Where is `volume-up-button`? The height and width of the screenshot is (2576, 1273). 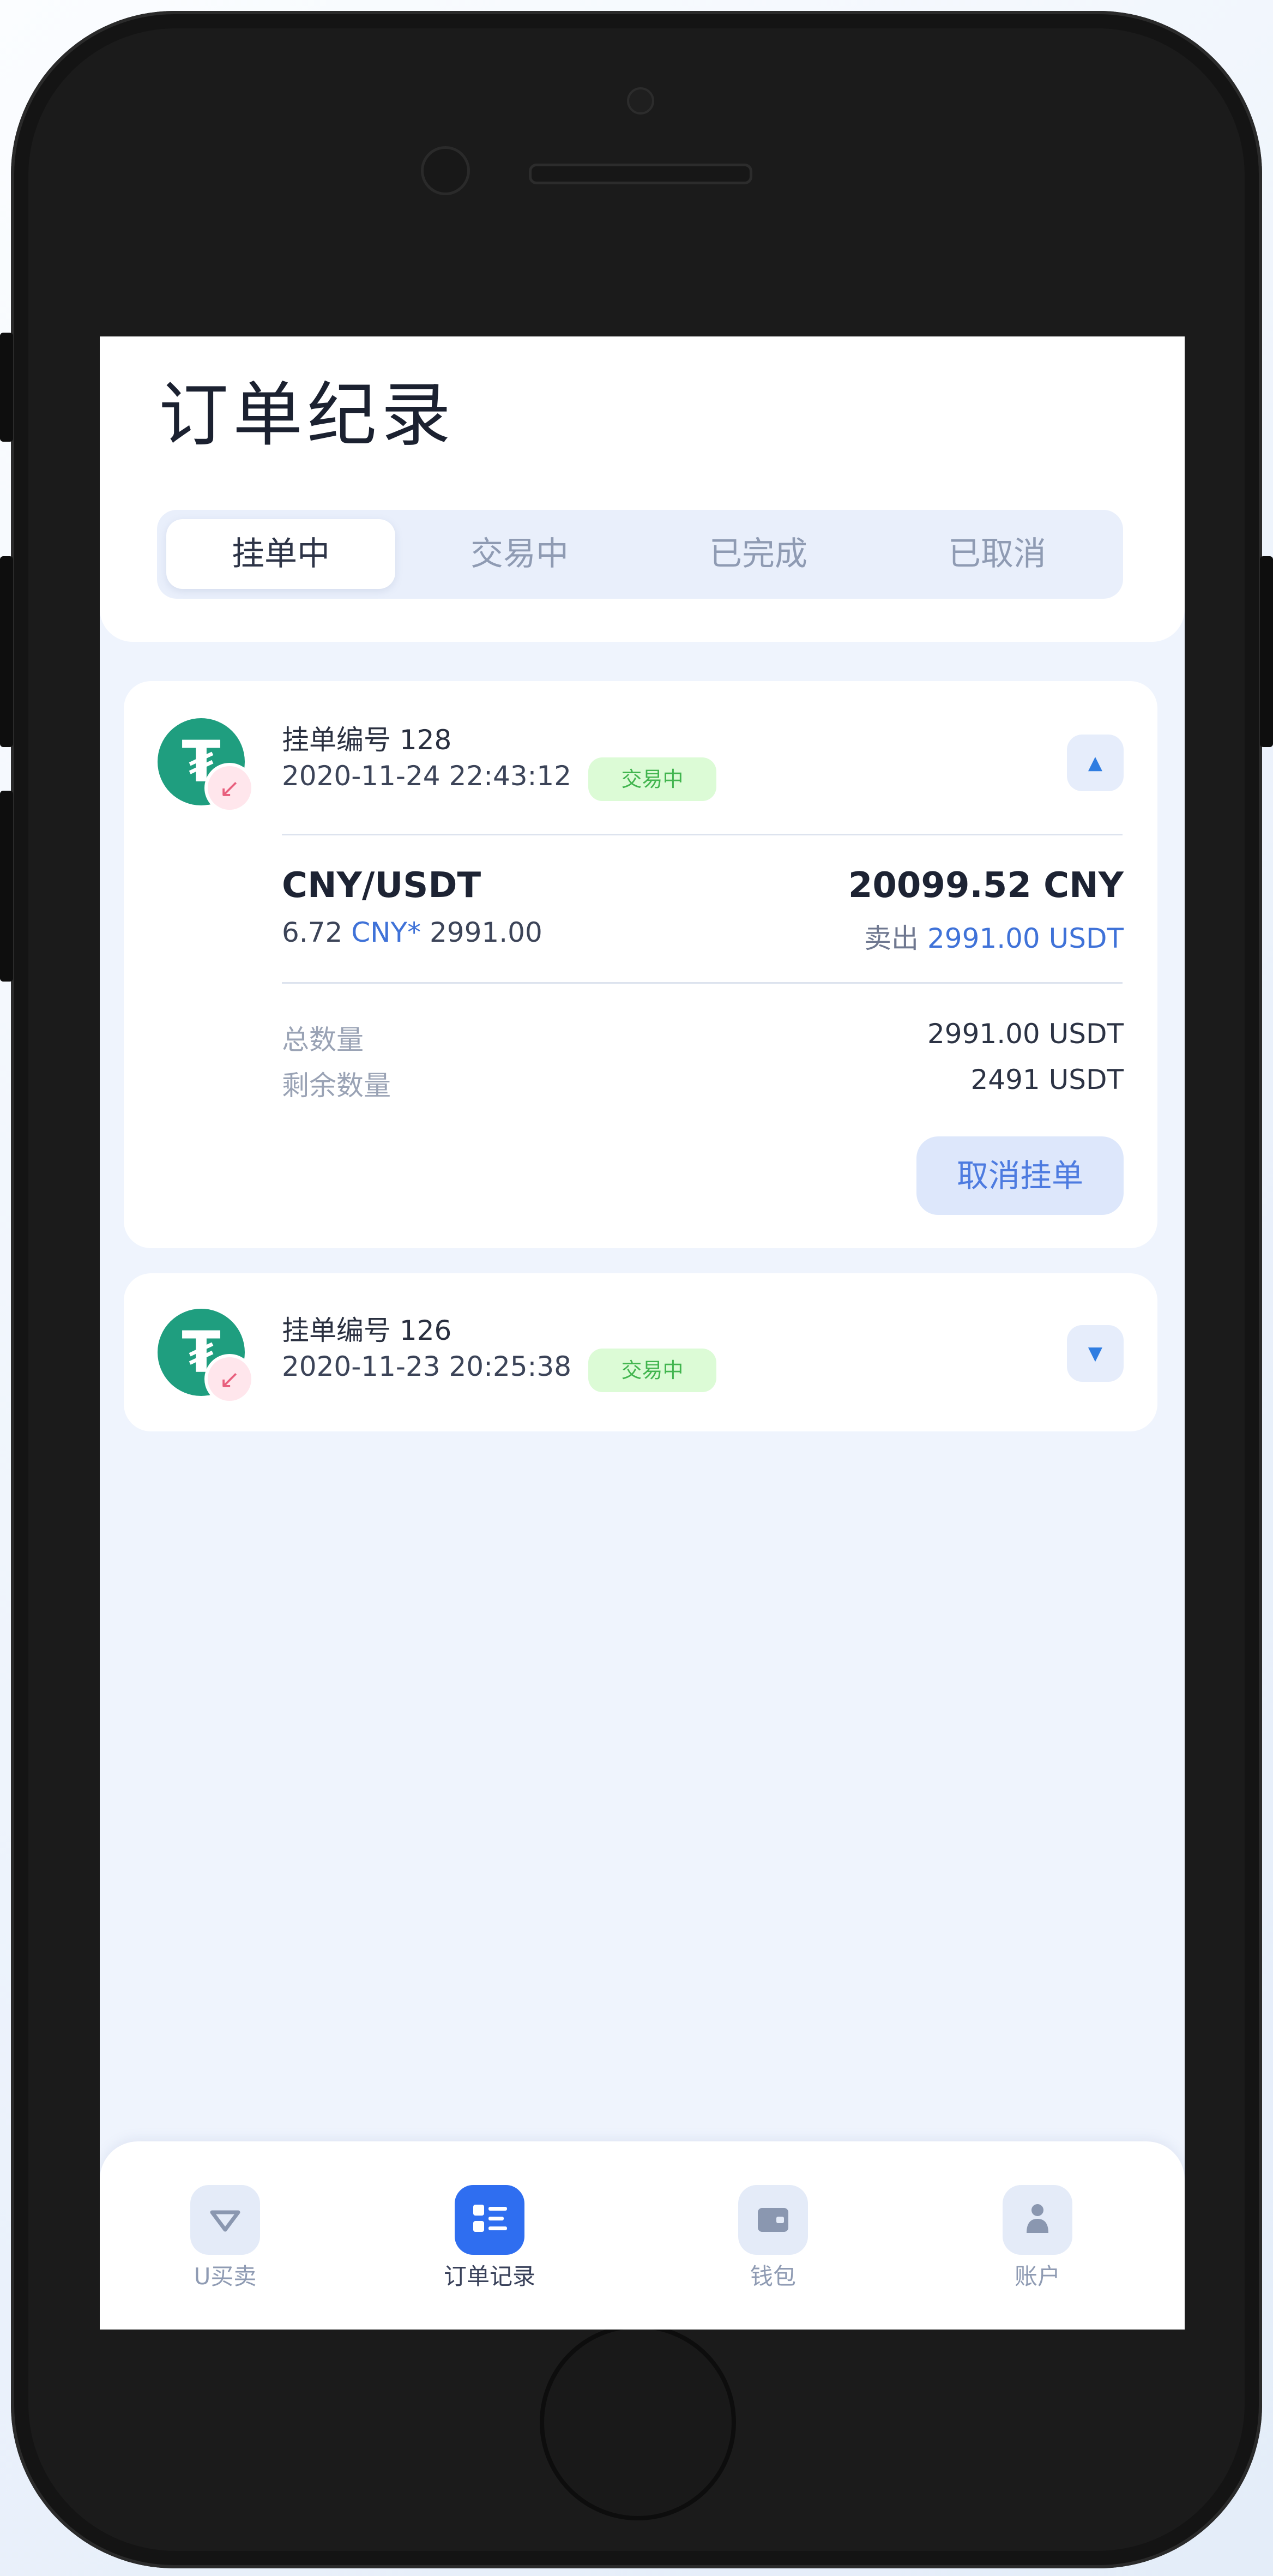
volume-up-button is located at coordinates (6, 651).